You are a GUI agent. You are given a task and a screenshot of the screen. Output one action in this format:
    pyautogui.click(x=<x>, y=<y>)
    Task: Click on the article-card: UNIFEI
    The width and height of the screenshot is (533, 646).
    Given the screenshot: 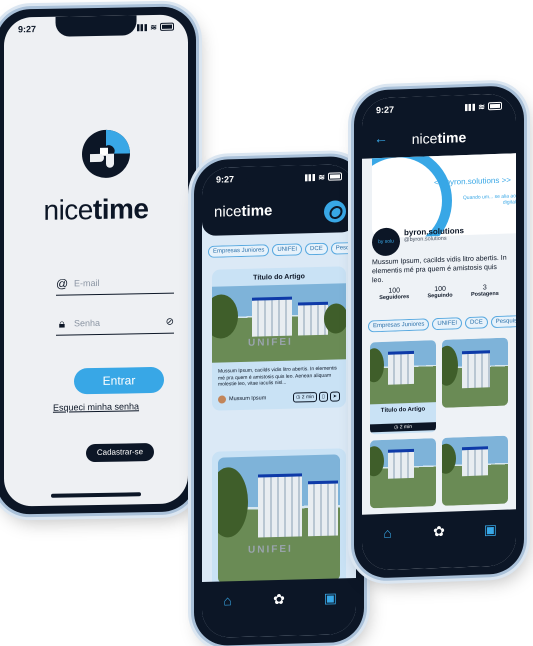 What is the action you would take?
    pyautogui.click(x=279, y=519)
    